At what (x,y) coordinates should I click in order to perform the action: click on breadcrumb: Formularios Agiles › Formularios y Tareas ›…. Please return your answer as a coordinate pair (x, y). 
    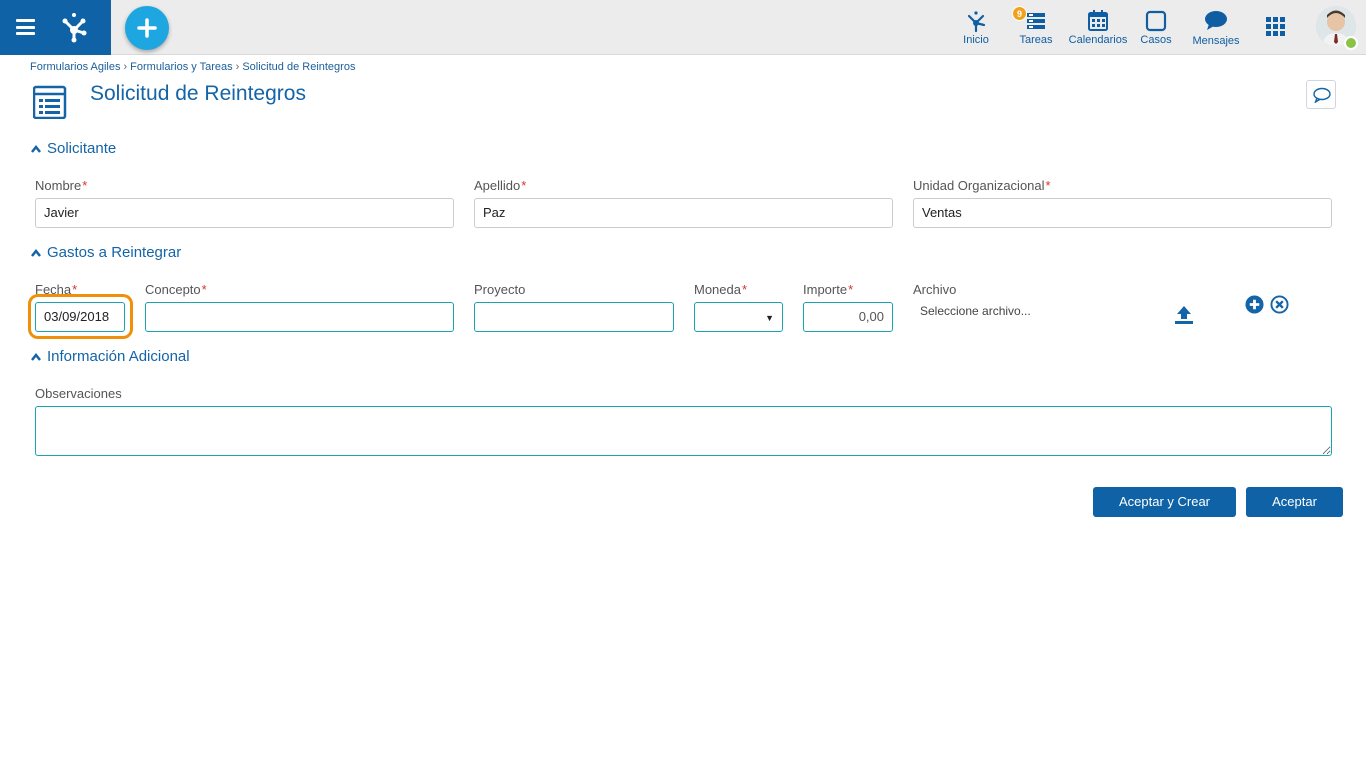
    Looking at the image, I should click on (193, 67).